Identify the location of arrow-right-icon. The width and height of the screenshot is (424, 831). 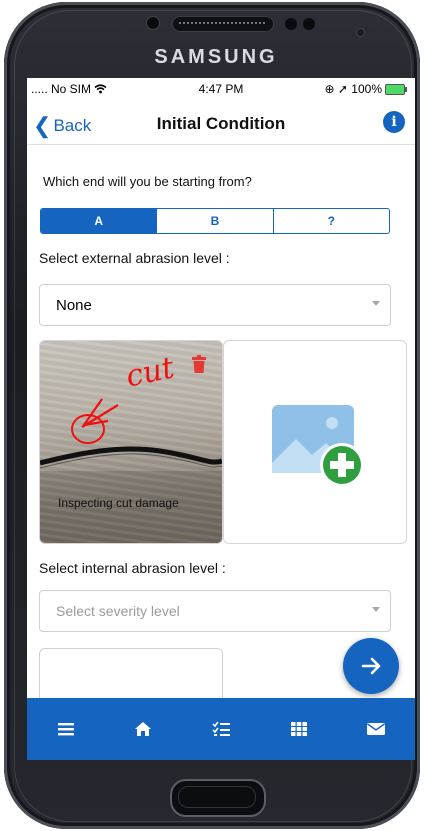
(371, 666).